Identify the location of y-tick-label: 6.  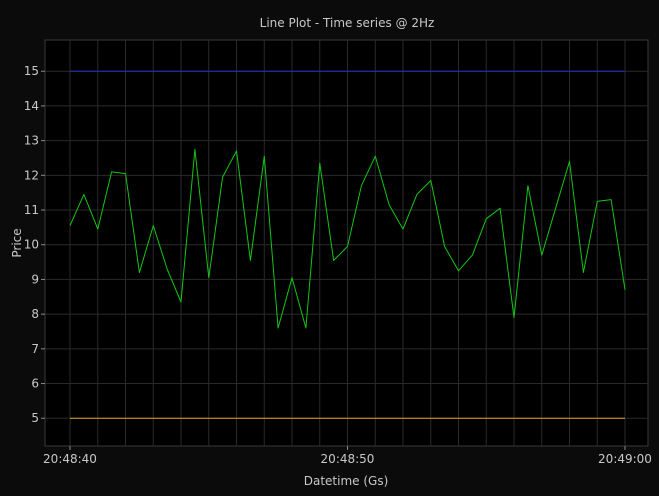
(35, 384).